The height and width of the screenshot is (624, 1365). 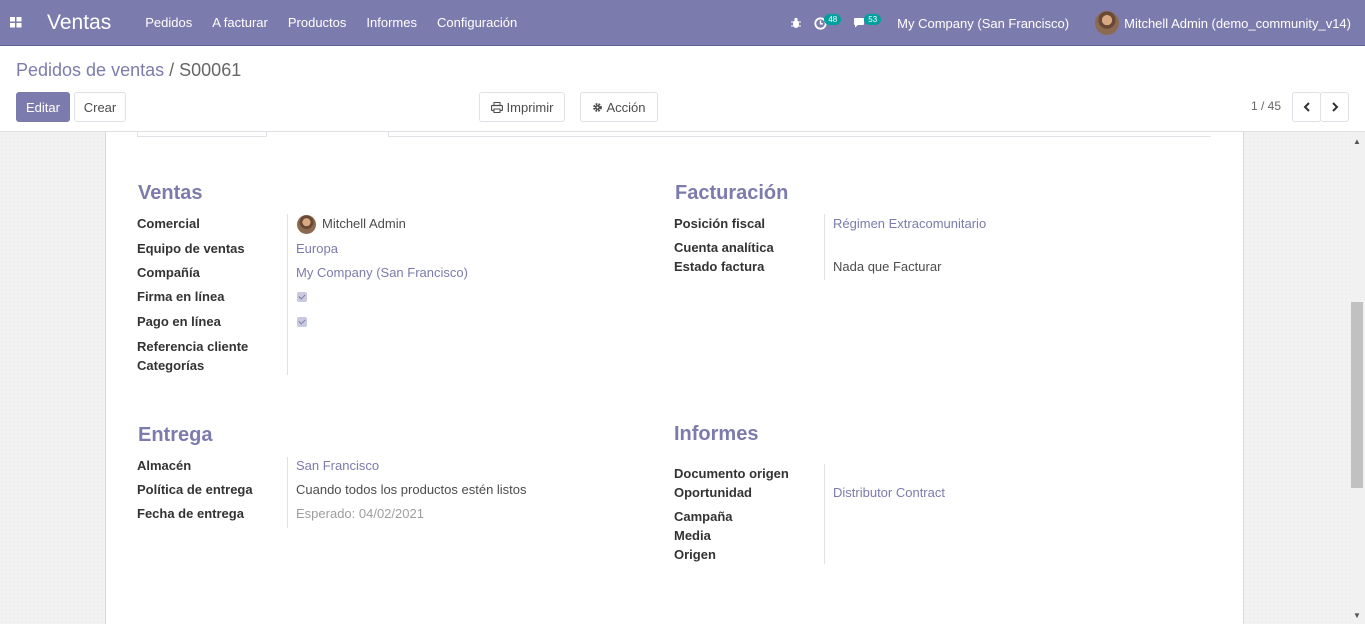 What do you see at coordinates (887, 266) in the screenshot?
I see `estado-value: Nada que Facturar` at bounding box center [887, 266].